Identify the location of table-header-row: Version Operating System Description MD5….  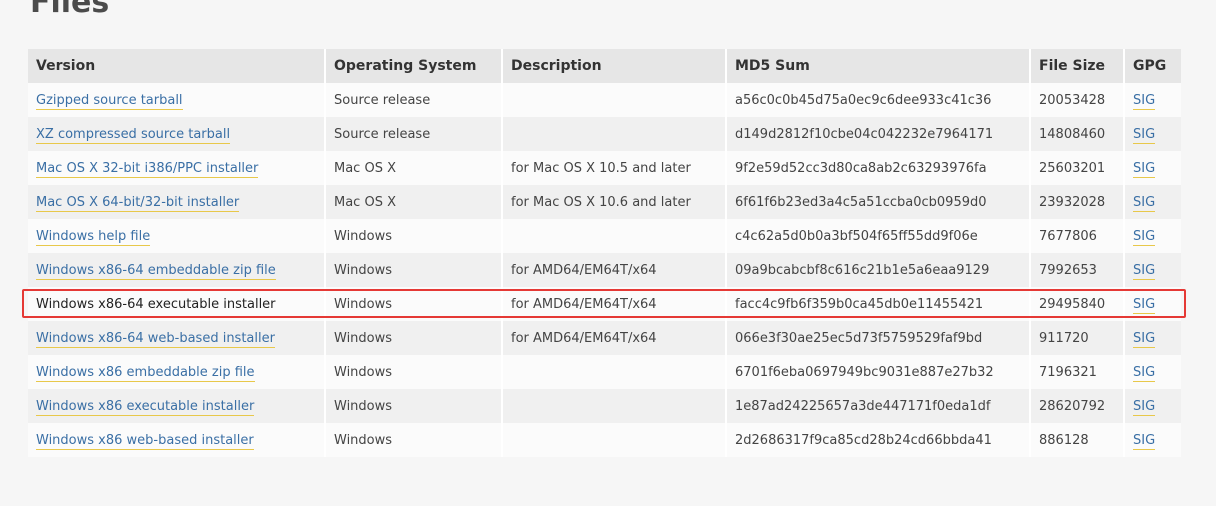
(604, 66).